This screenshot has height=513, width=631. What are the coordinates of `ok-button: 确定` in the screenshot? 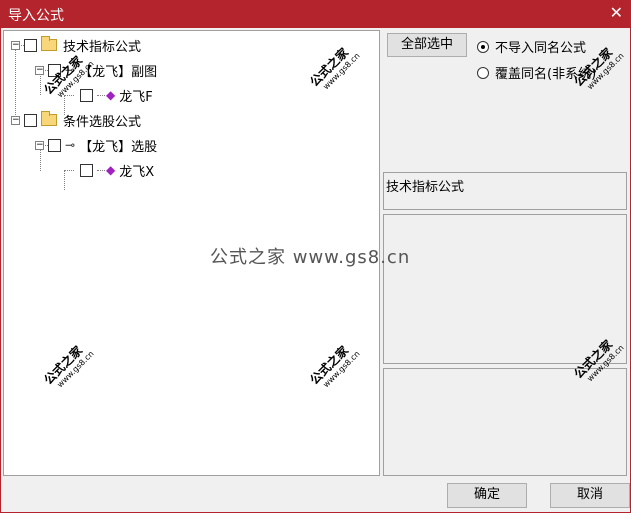 It's located at (487, 495).